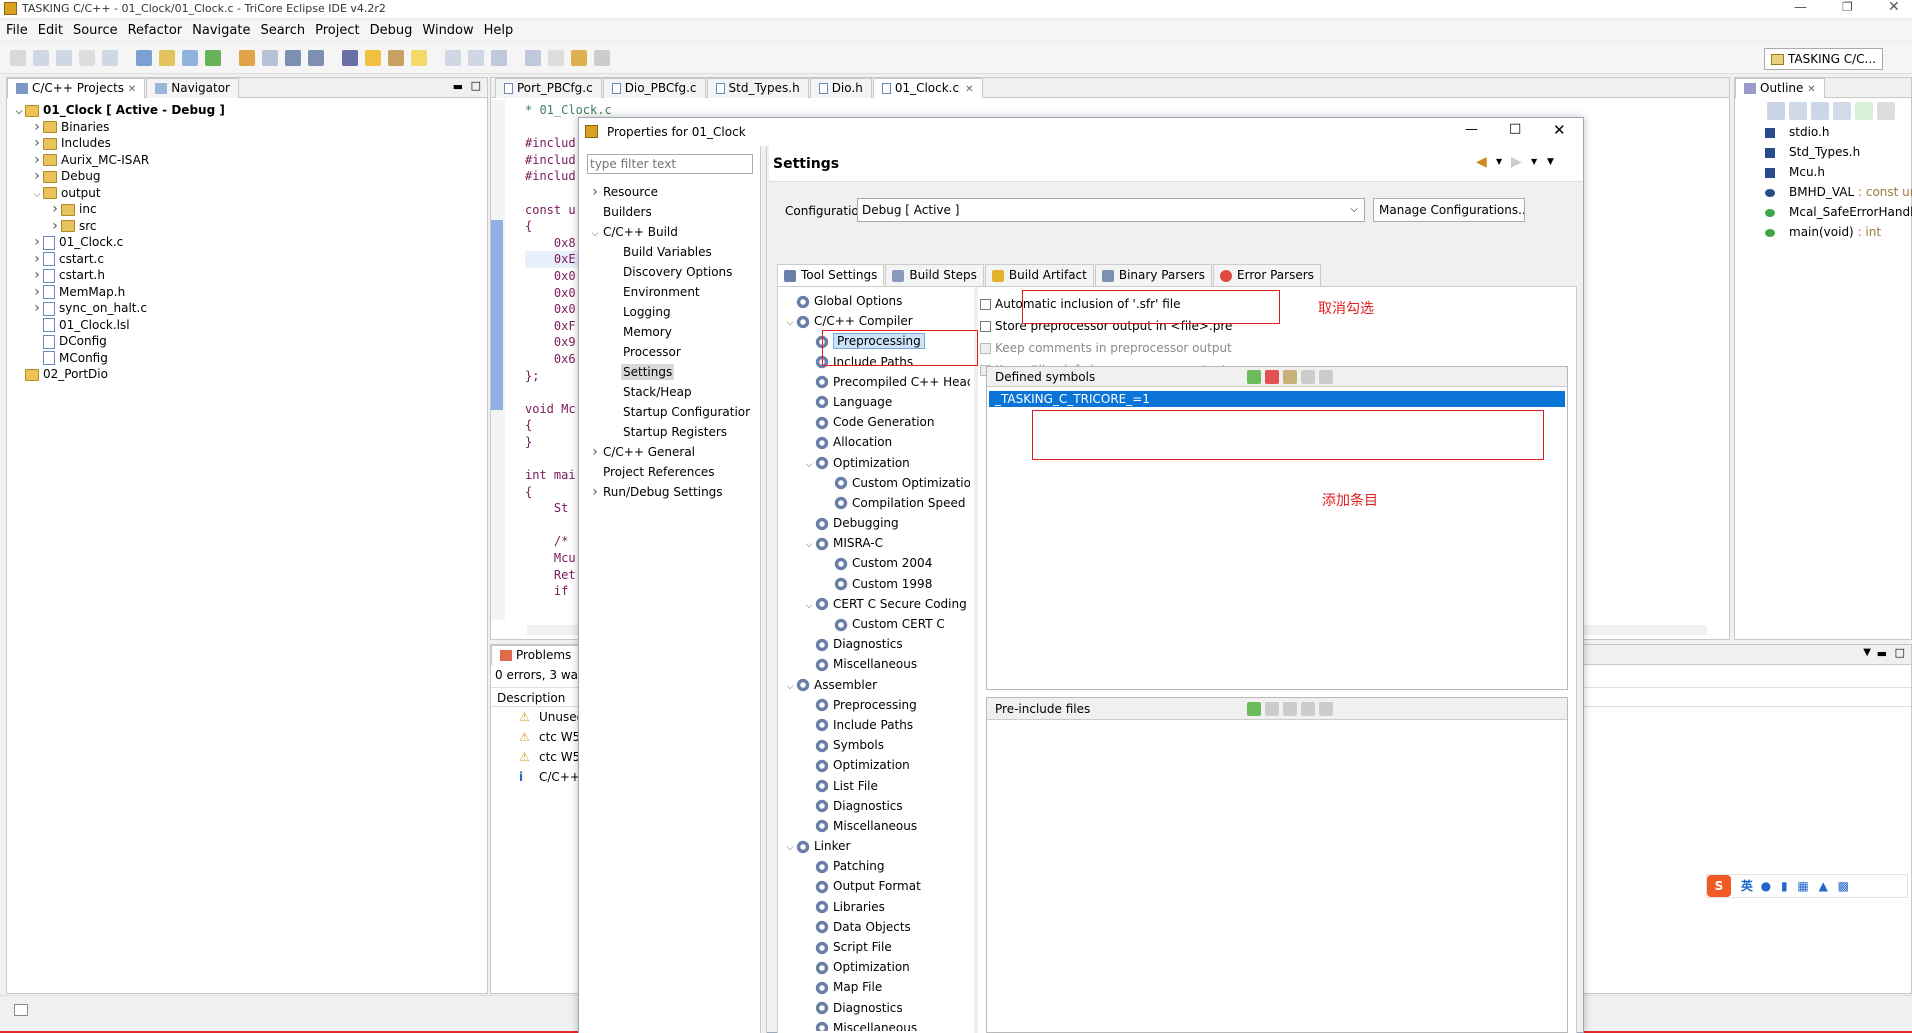 Image resolution: width=1912 pixels, height=1033 pixels. I want to click on settings-tree-item: ⌵ Linker, so click(877, 846).